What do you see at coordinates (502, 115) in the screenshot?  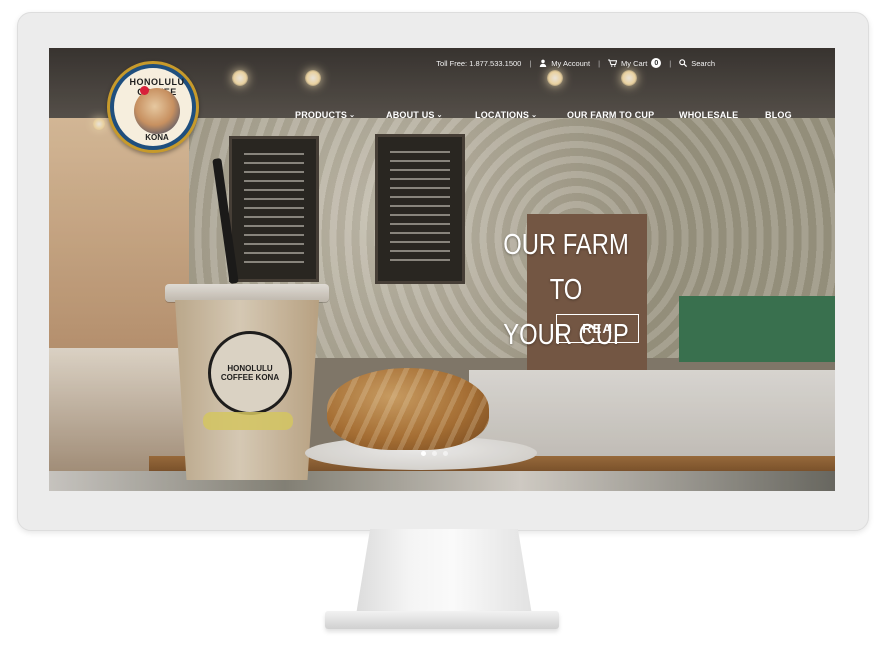 I see `nav-item-label: LOCATIONS` at bounding box center [502, 115].